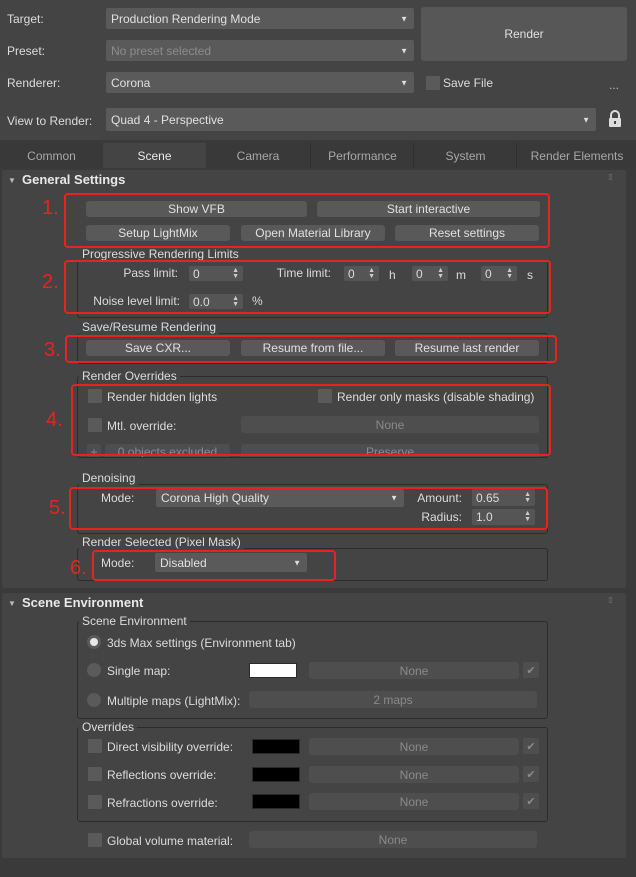  I want to click on env-max-settings-label: 3ds Max settings (Environment tab), so click(201, 643).